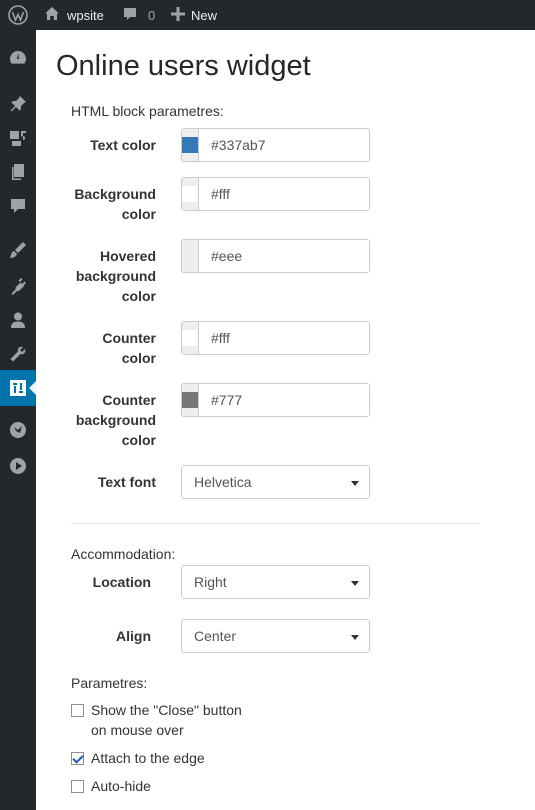 The image size is (535, 810). I want to click on pin-icon, so click(18, 104).